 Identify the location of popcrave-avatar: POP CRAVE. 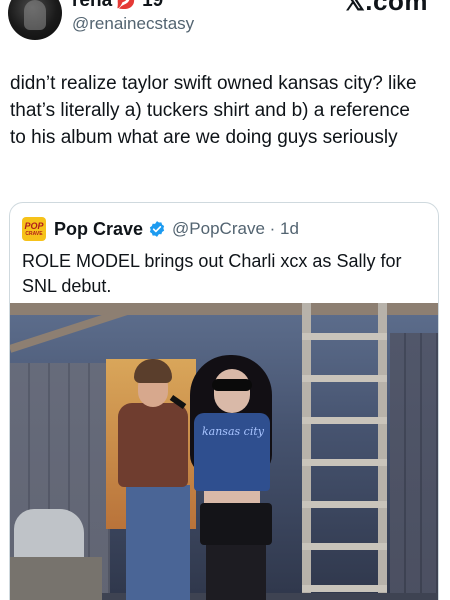
(34, 229).